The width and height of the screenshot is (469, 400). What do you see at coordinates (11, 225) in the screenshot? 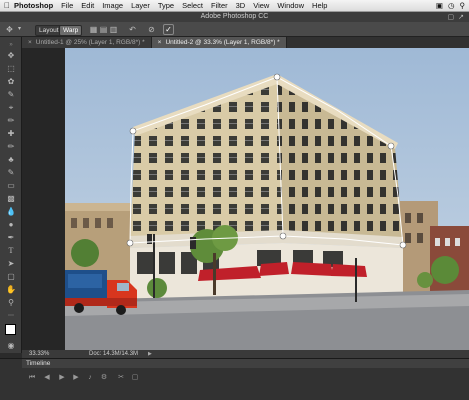
I see `dodge-tool-icon: ●` at bounding box center [11, 225].